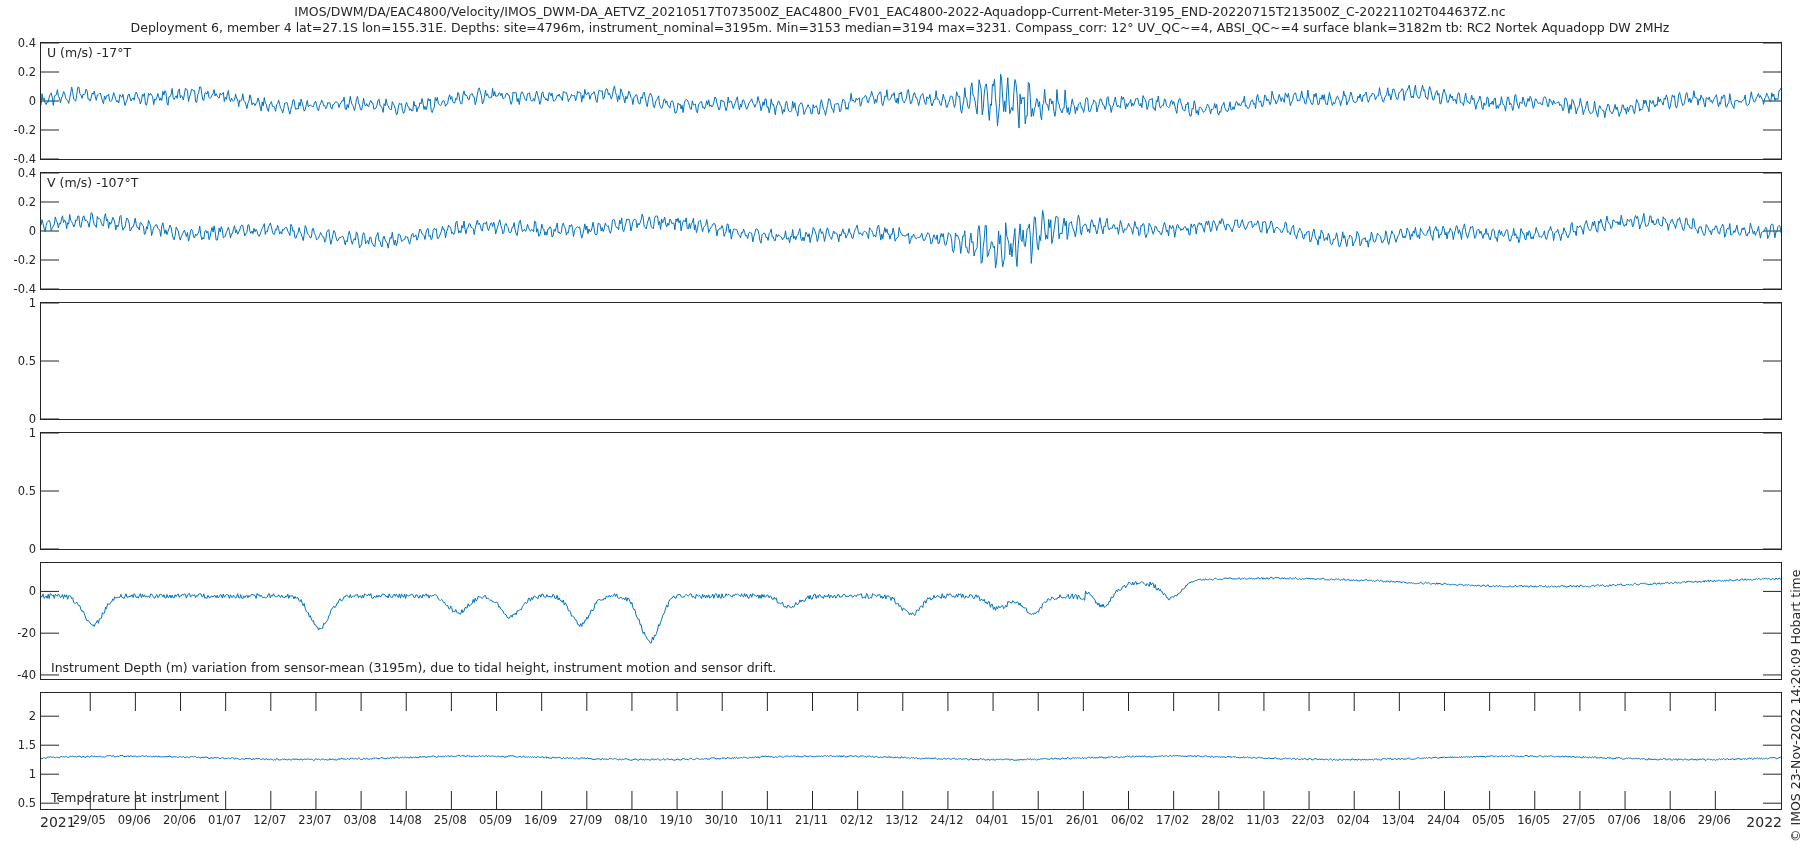 The height and width of the screenshot is (850, 1800). What do you see at coordinates (1794, 705) in the screenshot?
I see `timestamp: © IMOS 23-Nov-2022 14:20:09 Hobart time` at bounding box center [1794, 705].